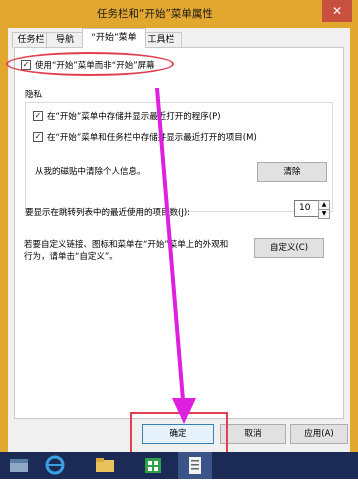  Describe the element at coordinates (55, 465) in the screenshot. I see `internet-explorer-icon` at that location.